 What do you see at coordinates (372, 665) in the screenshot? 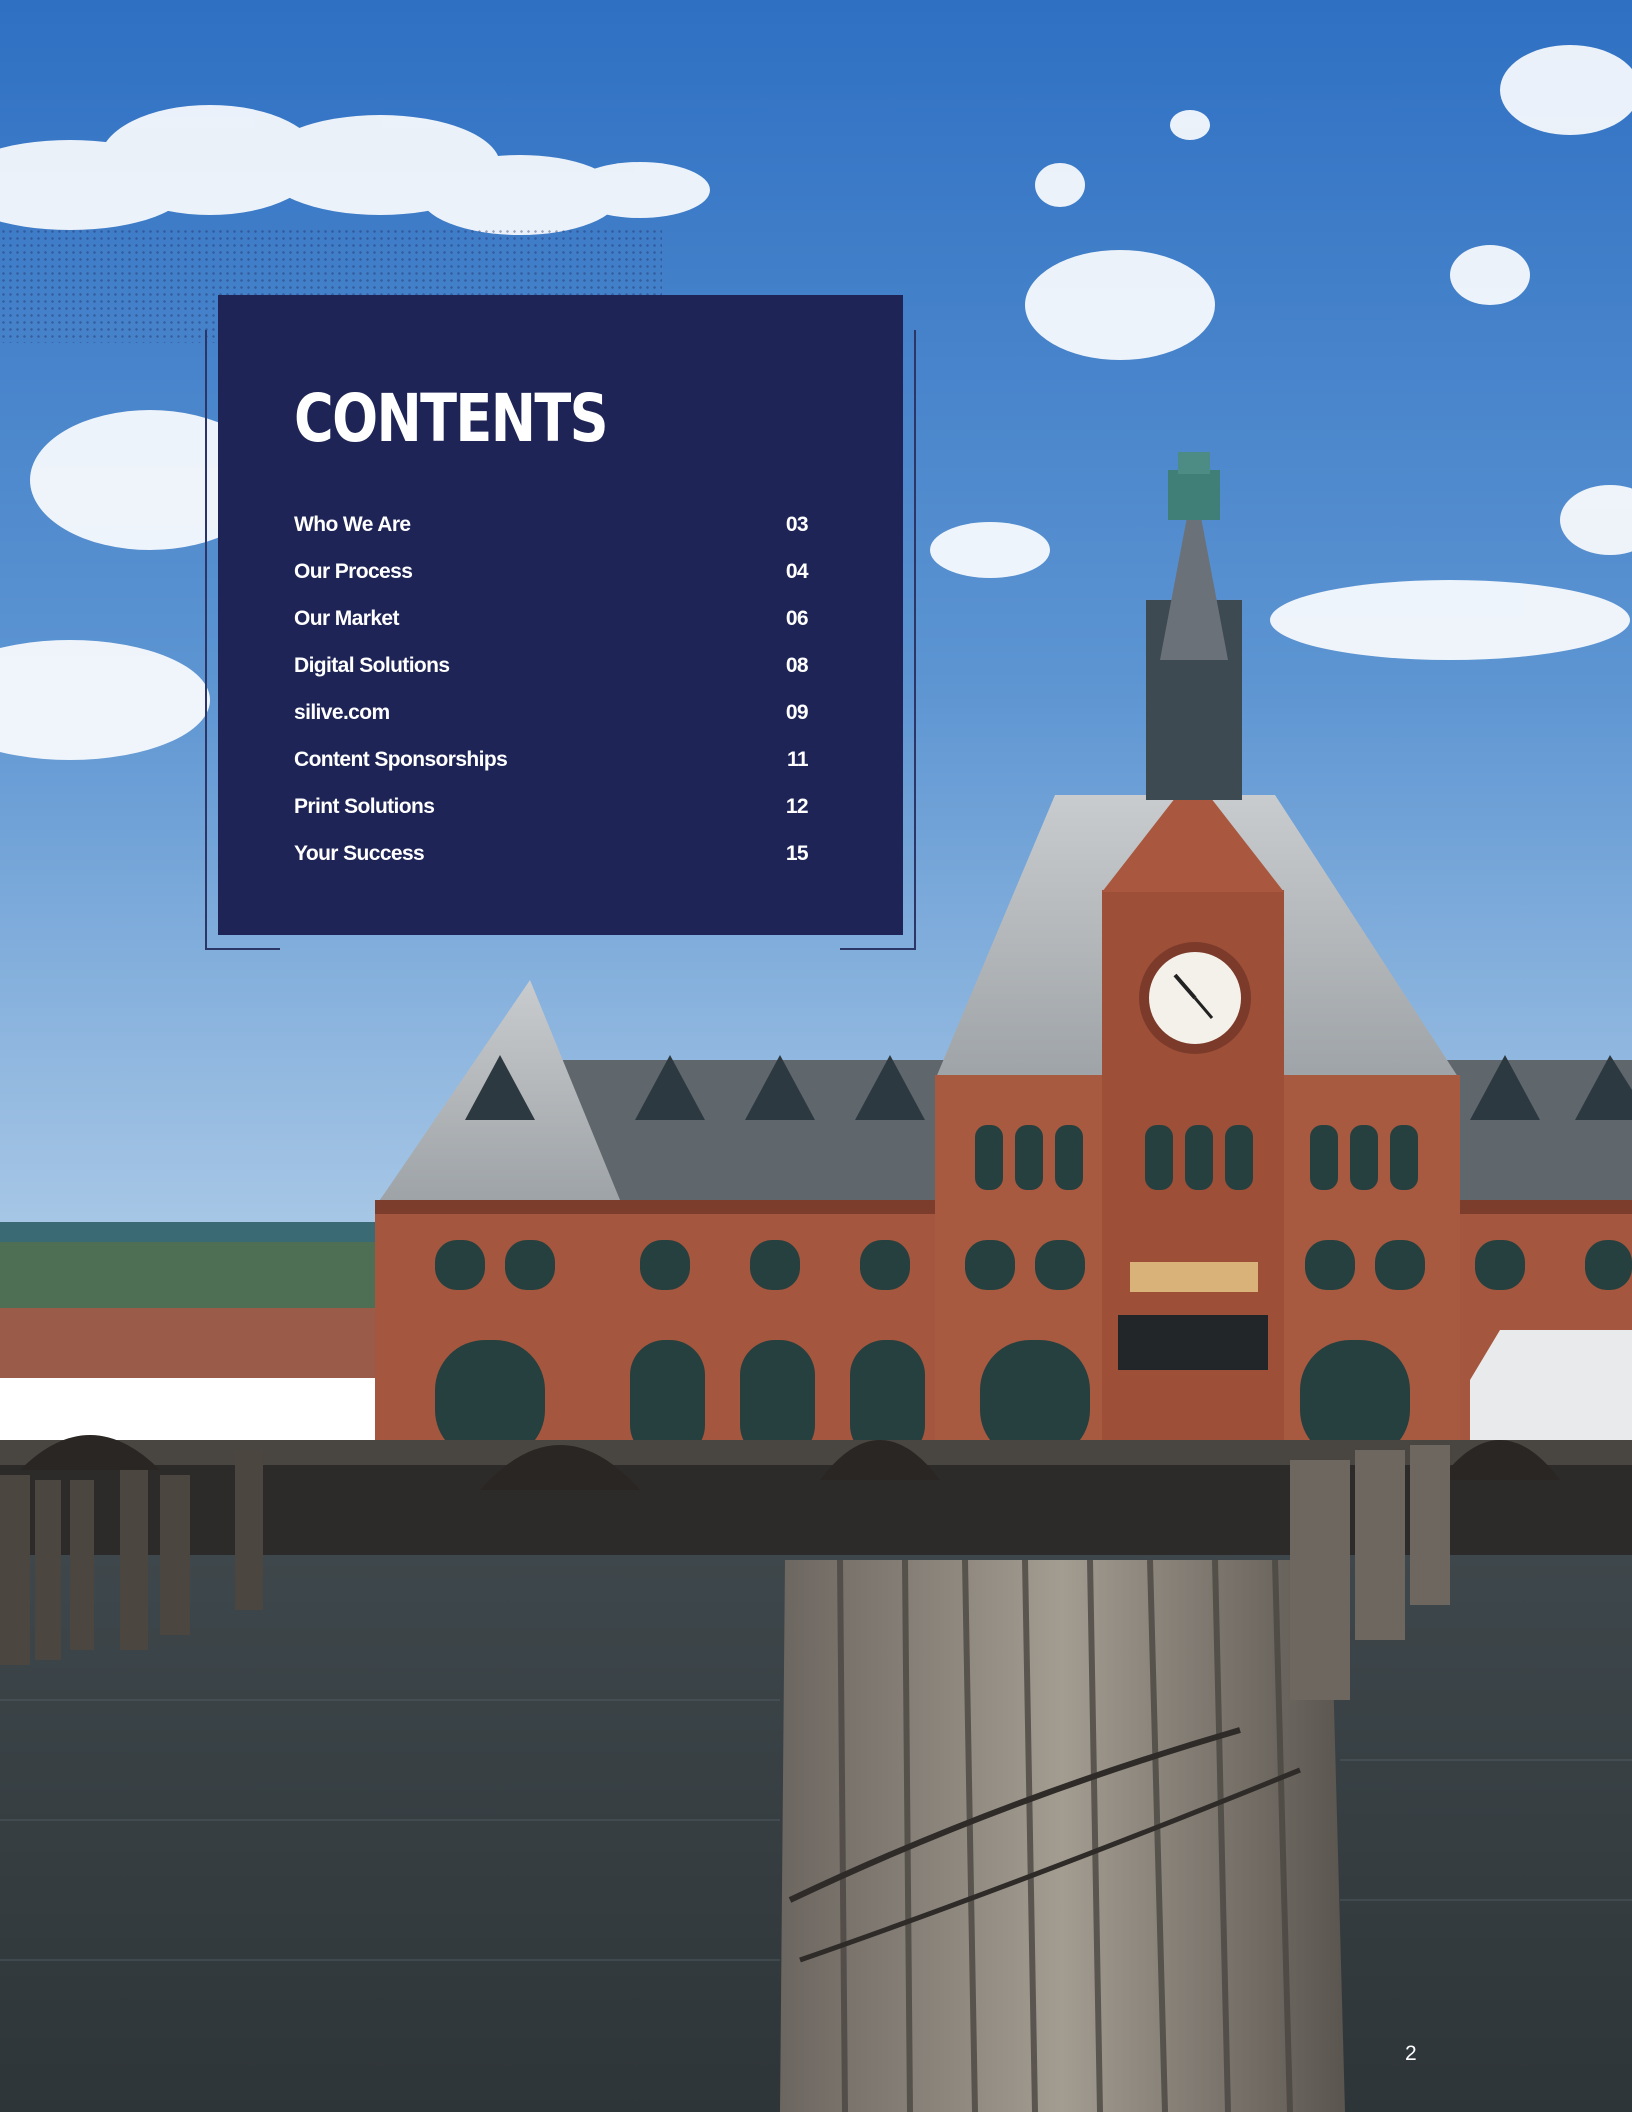
I see `toc-item-label: Digital Solutions` at bounding box center [372, 665].